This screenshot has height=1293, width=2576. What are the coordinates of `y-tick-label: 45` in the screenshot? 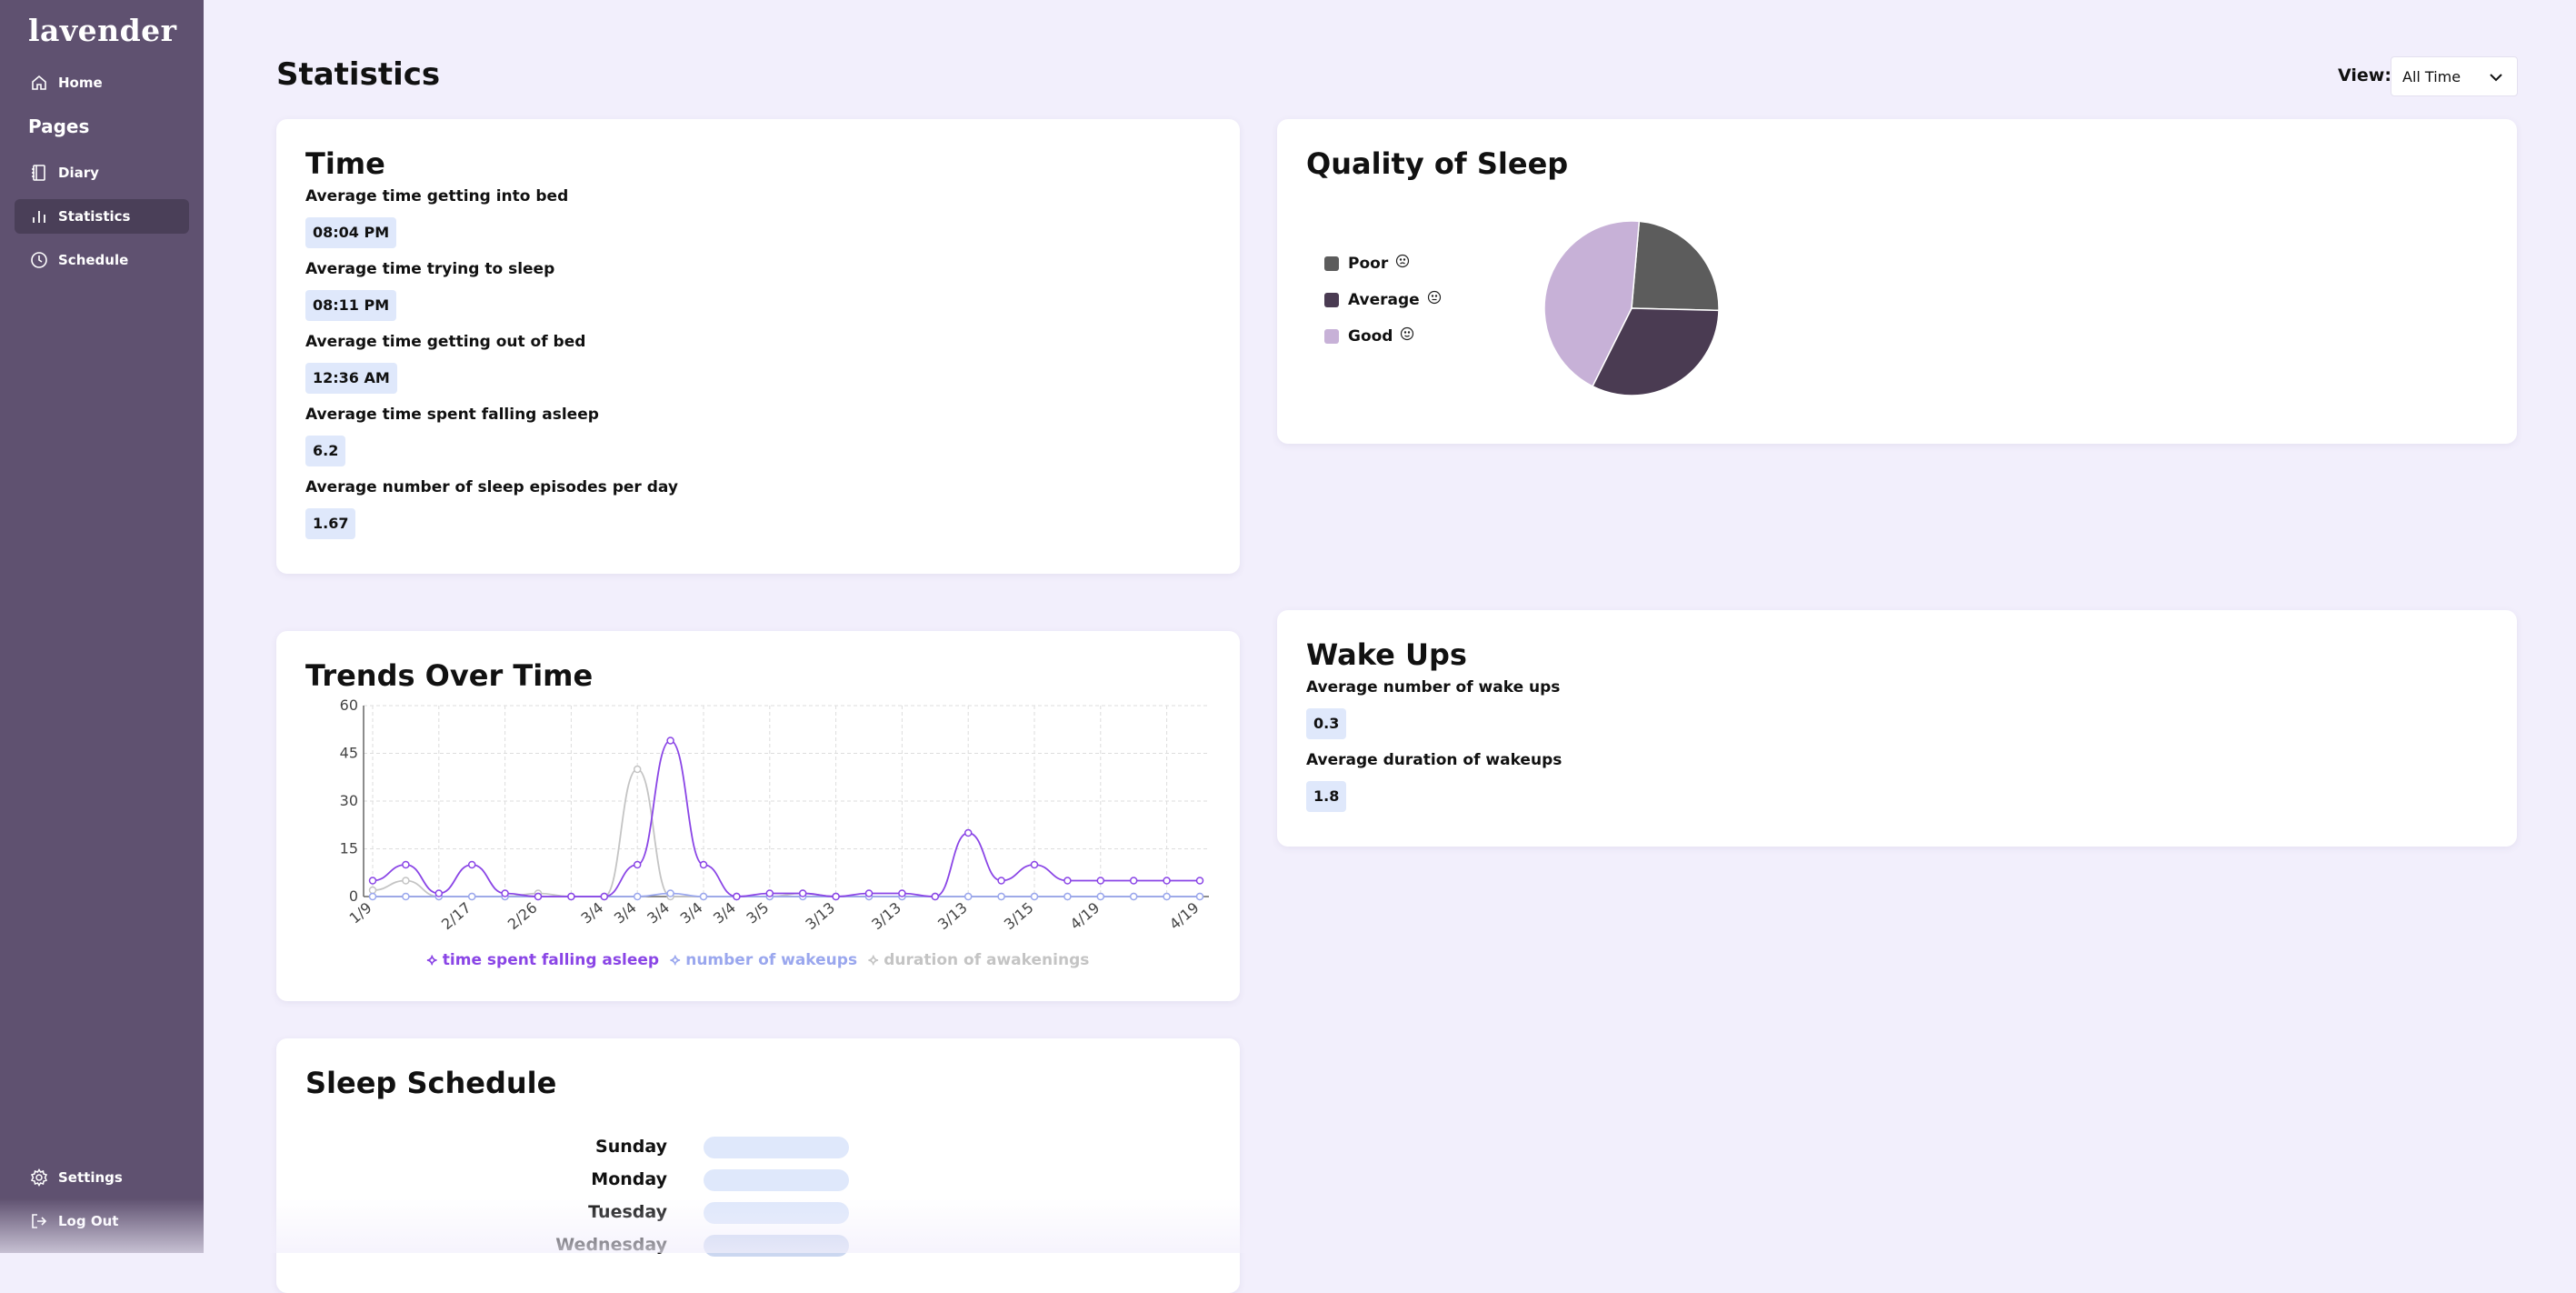 It's located at (349, 753).